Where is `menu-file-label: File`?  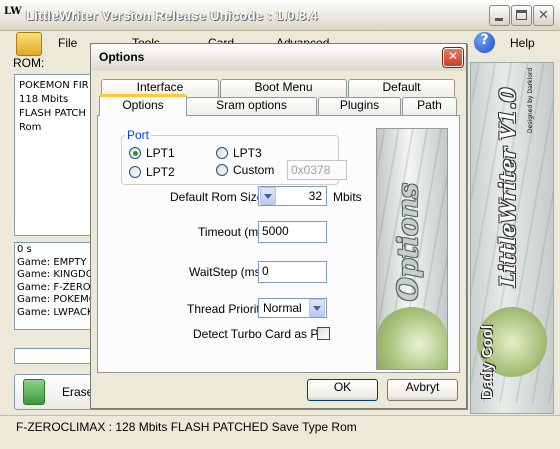
menu-file-label: File is located at coordinates (68, 43).